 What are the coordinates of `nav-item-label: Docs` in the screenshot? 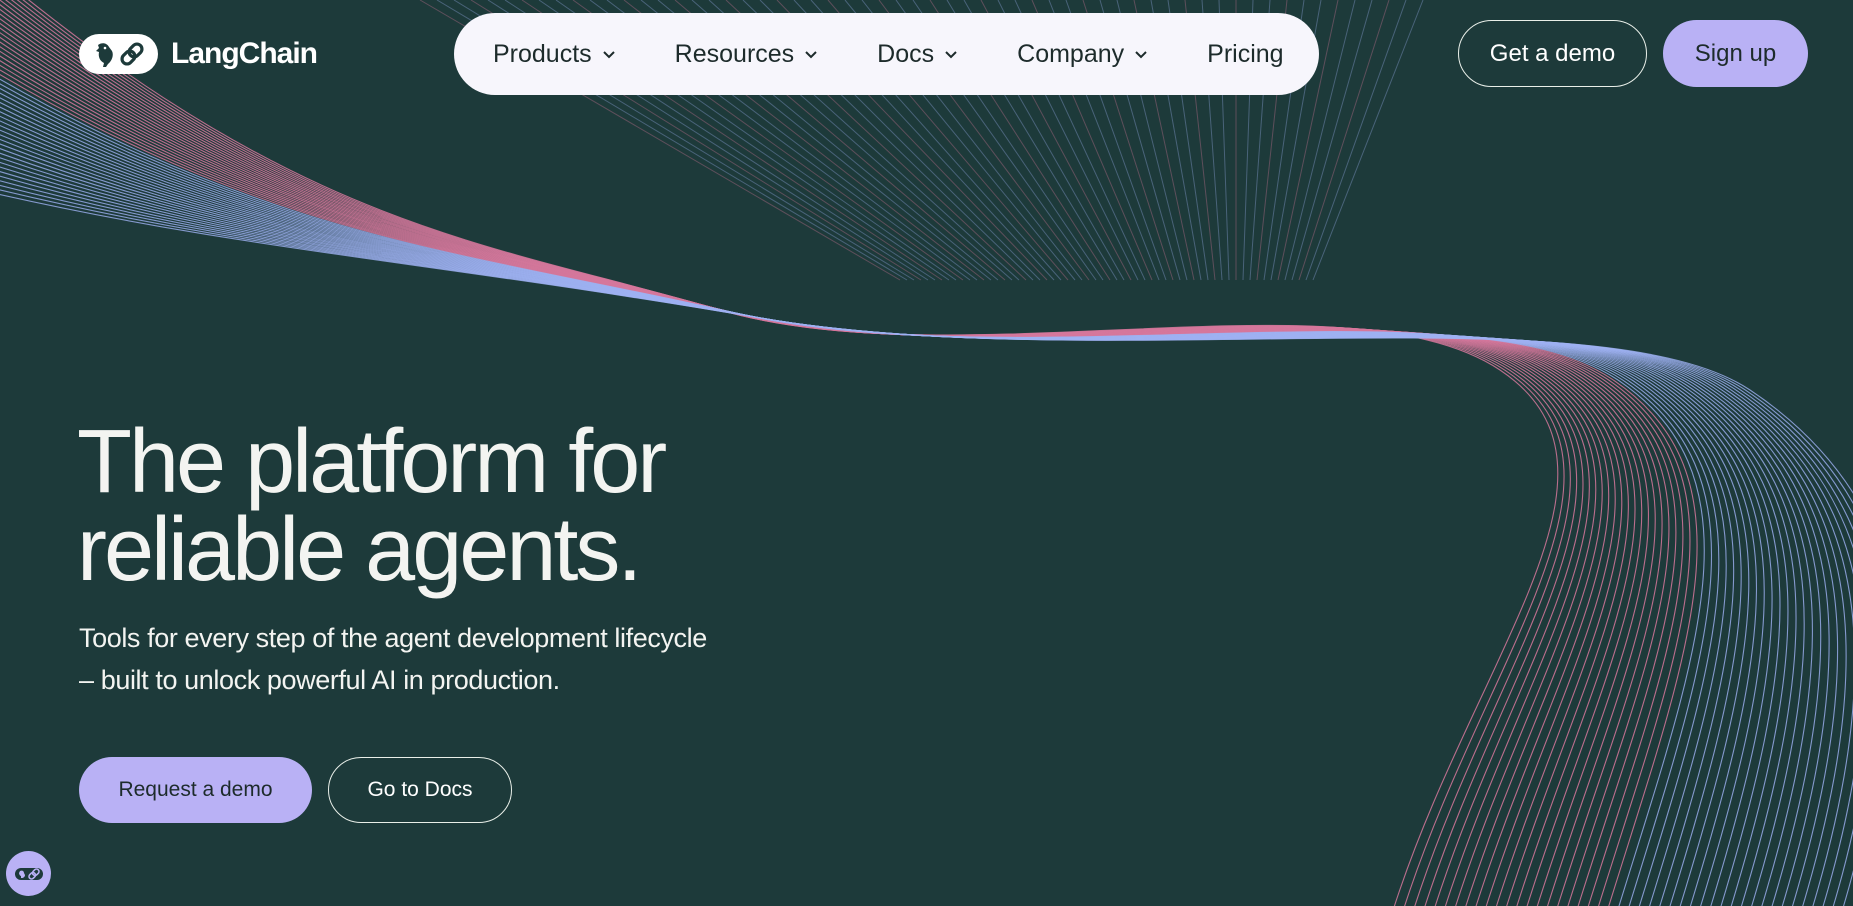 It's located at (906, 53).